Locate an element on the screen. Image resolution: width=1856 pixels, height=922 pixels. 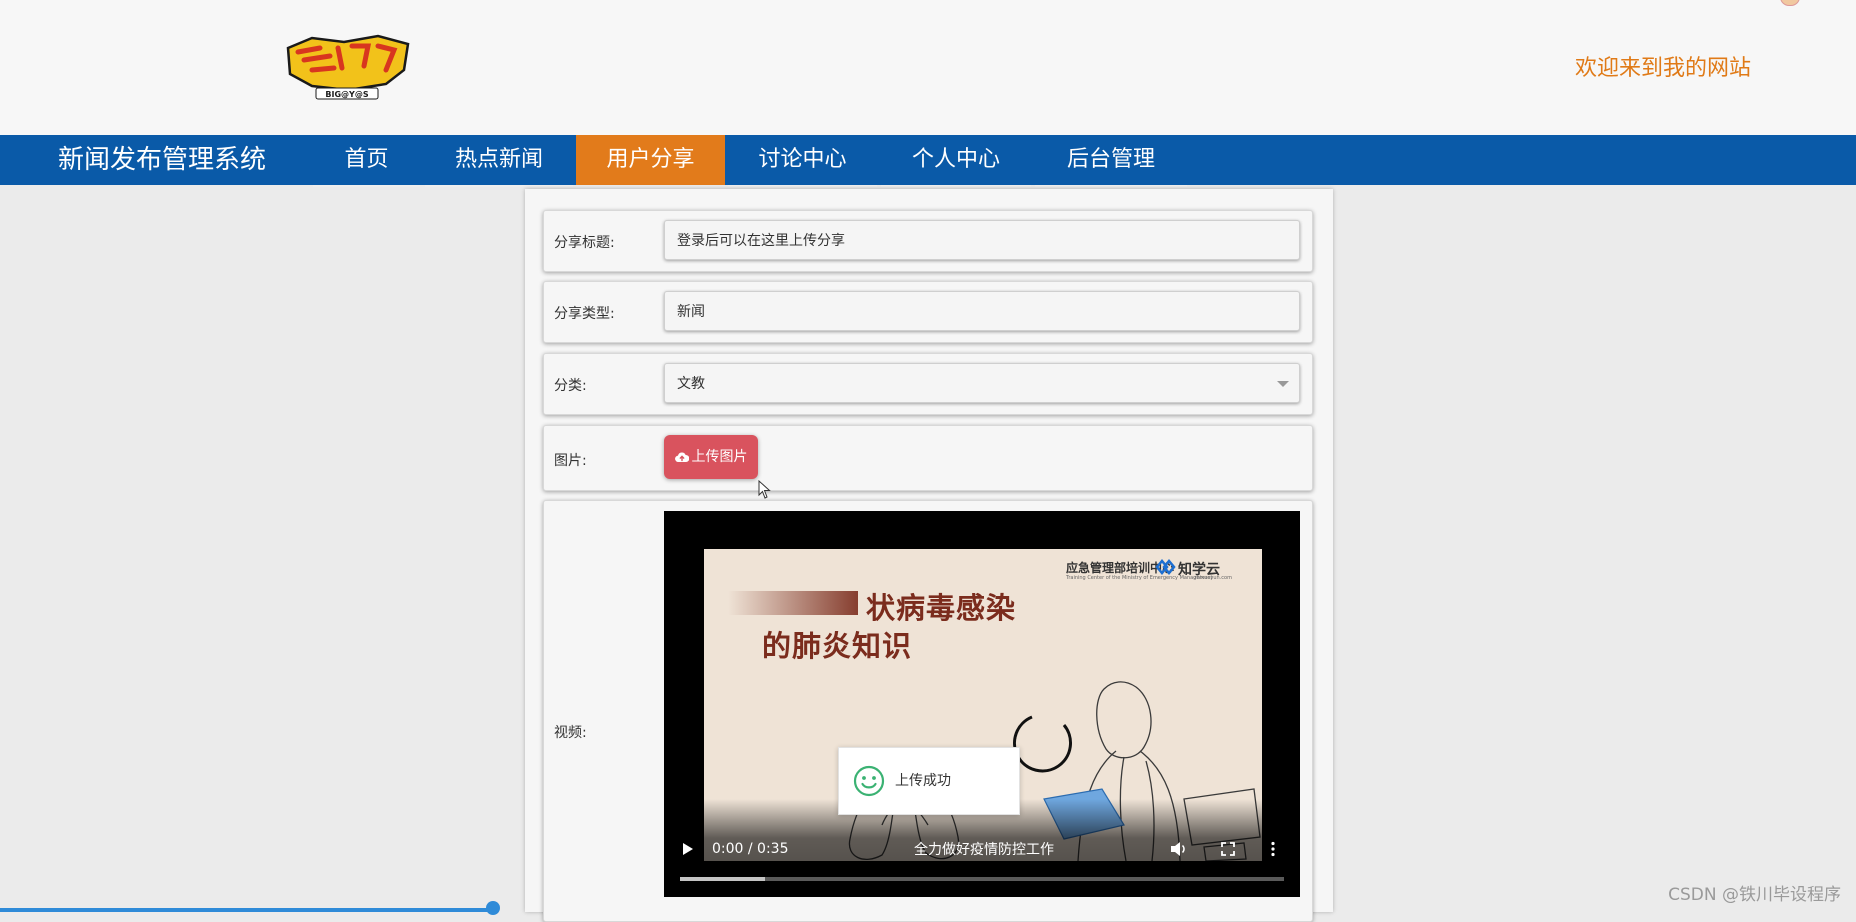
bottom-progress-knob is located at coordinates (493, 908).